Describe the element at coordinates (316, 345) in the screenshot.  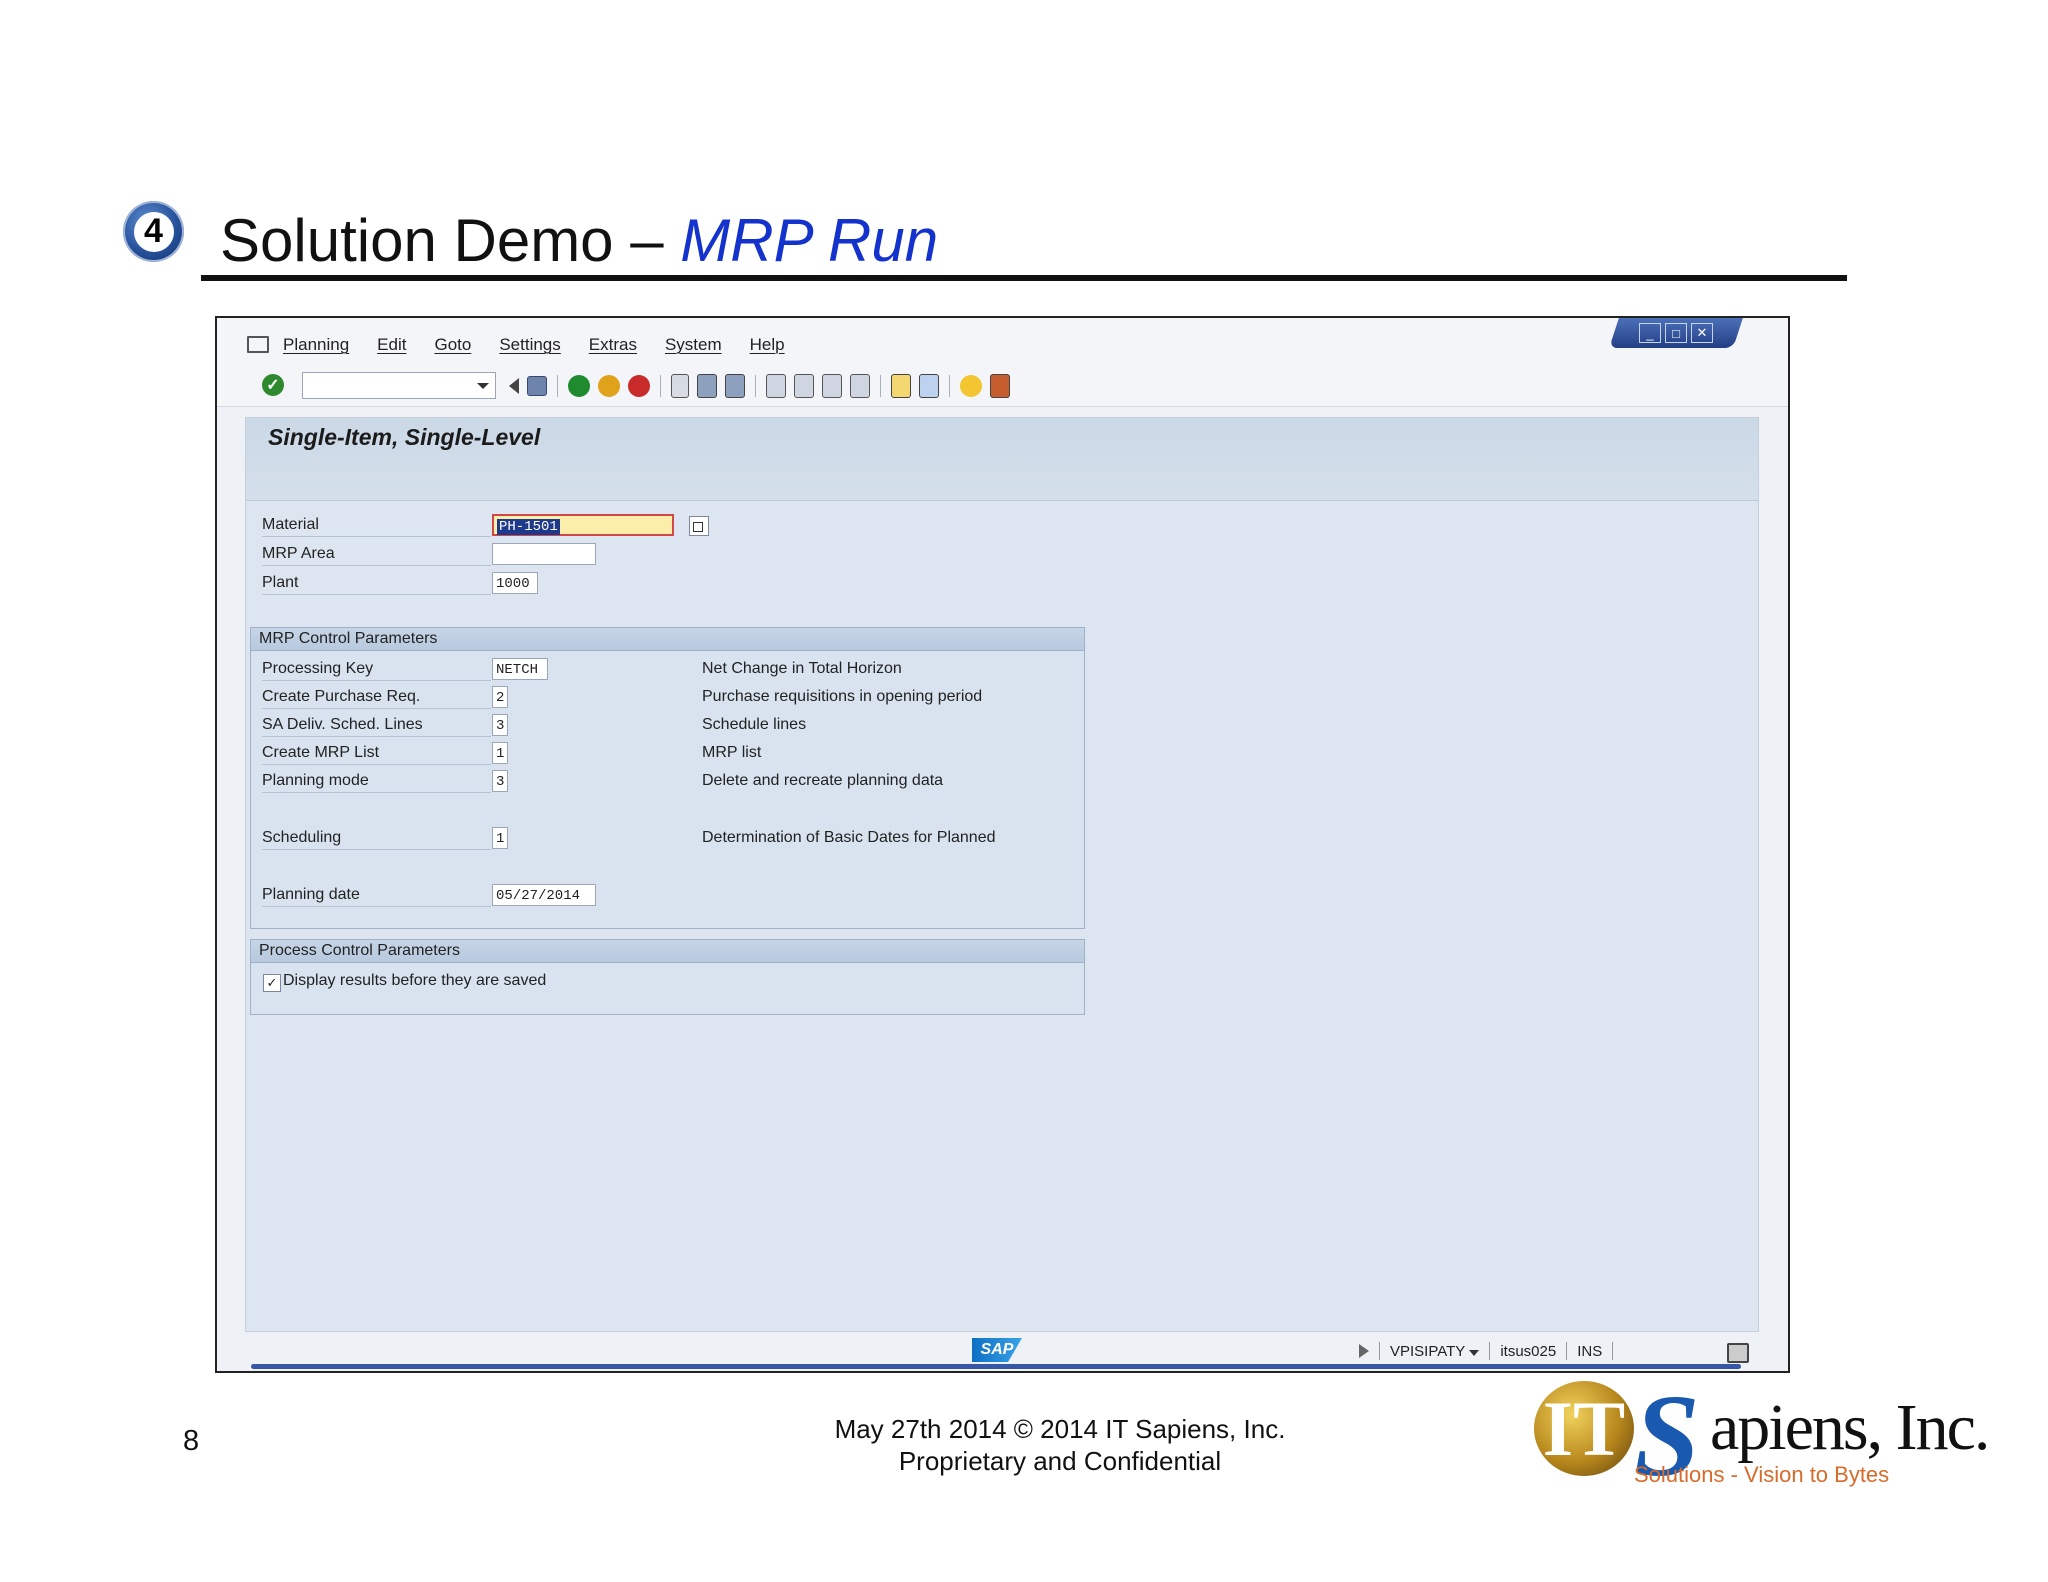
I see `menu-planning: Planning` at that location.